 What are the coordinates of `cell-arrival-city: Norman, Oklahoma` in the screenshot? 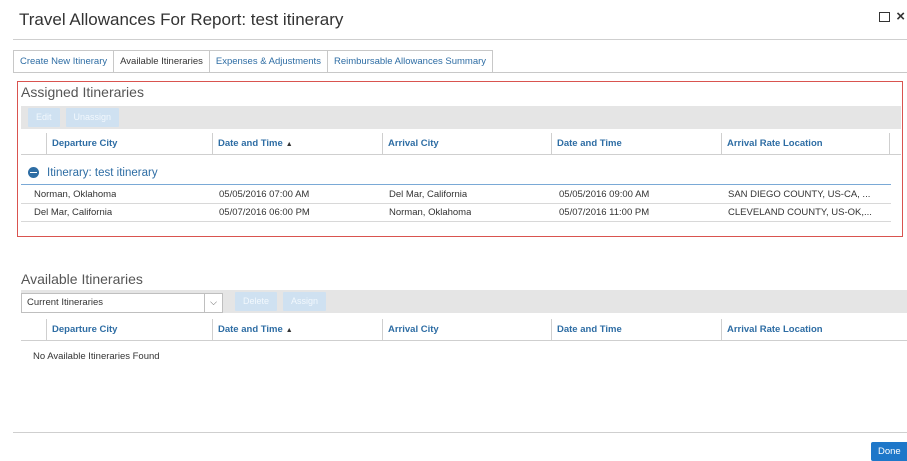 It's located at (430, 212).